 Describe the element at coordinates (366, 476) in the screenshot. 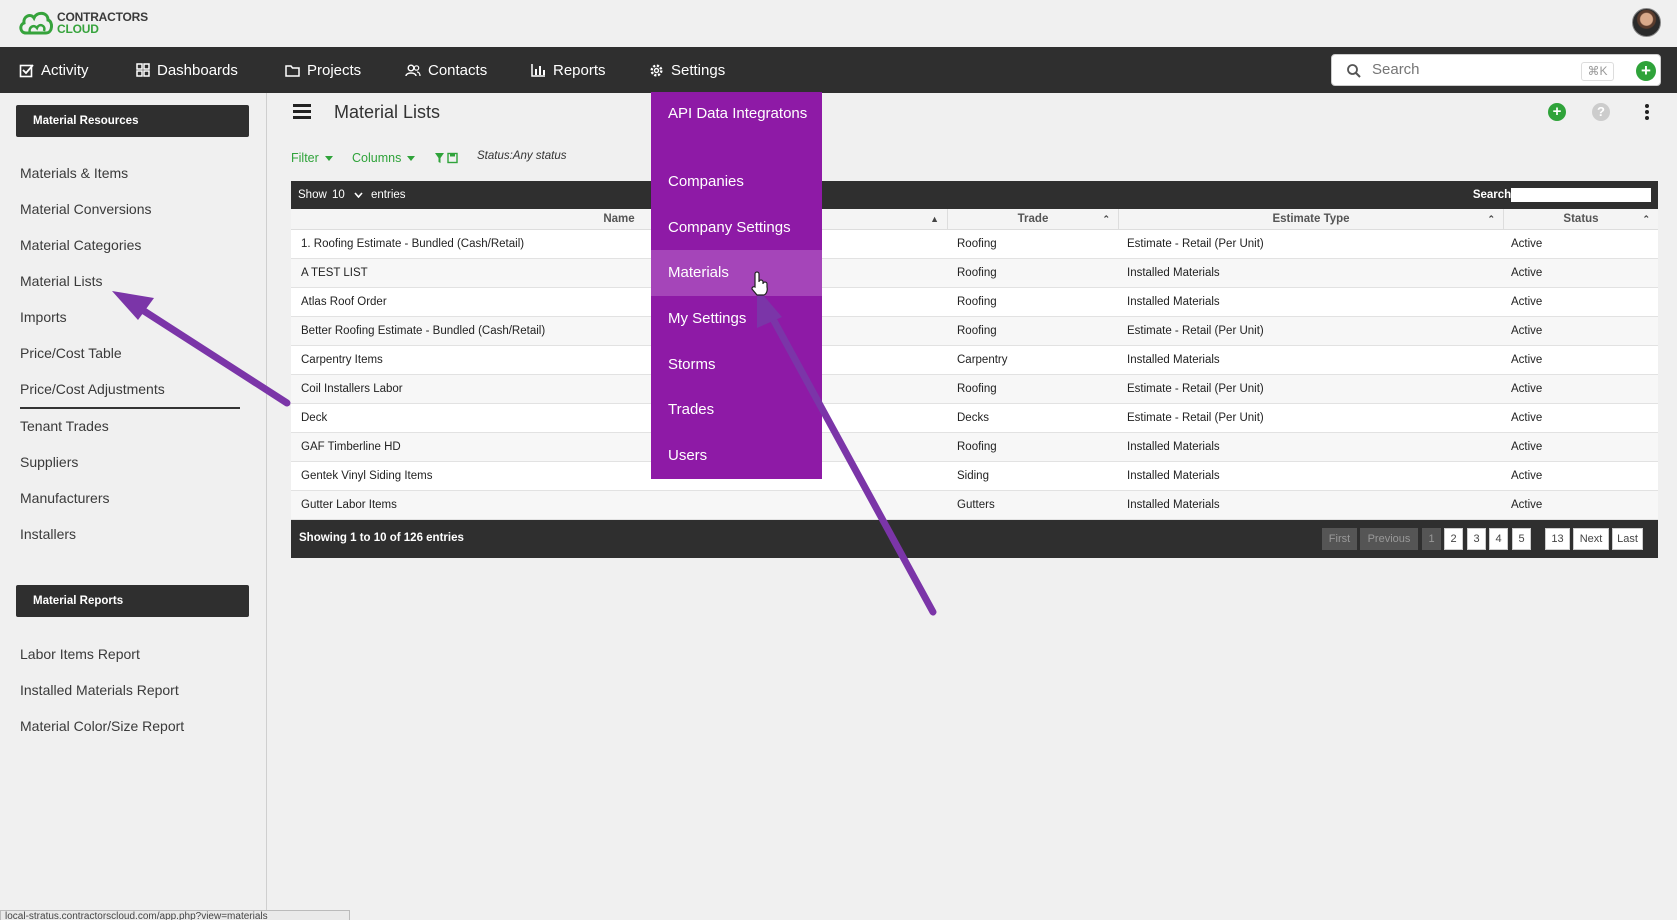

I see `cell-name: Gentek Vinyl Siding Items` at that location.